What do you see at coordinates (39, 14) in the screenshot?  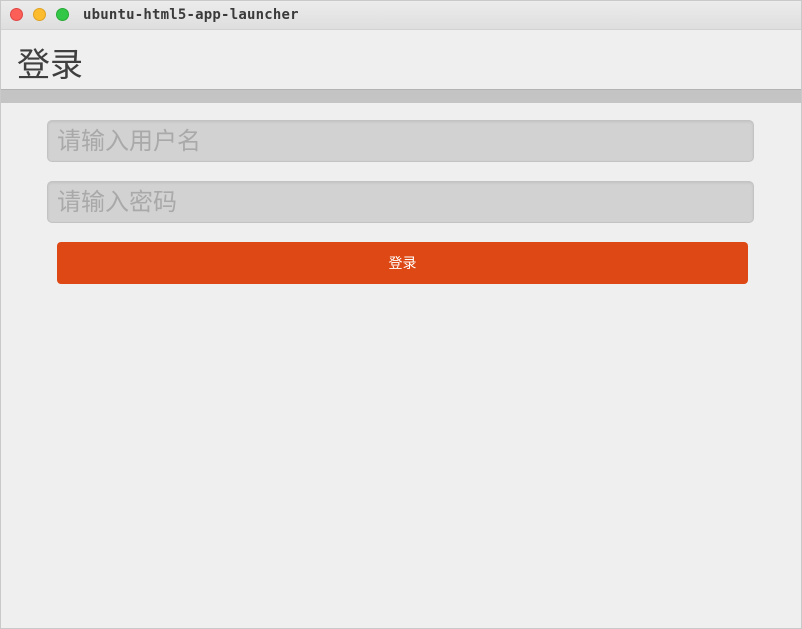 I see `window-minimize-button` at bounding box center [39, 14].